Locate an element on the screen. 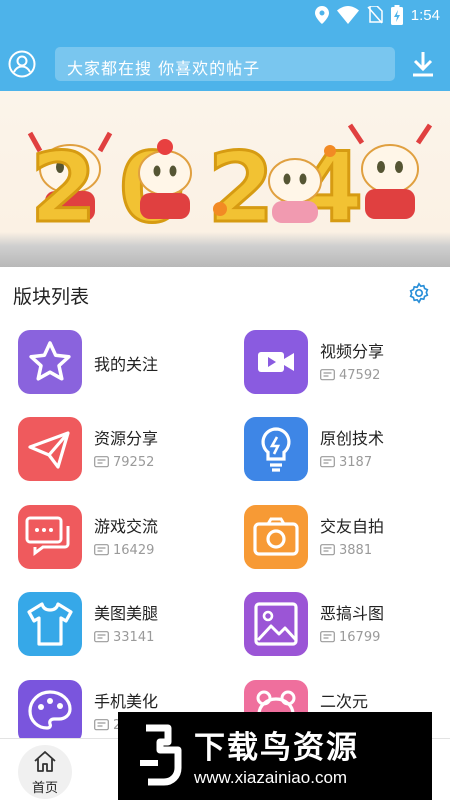 The image size is (450, 800). board-name: 交友自拍 is located at coordinates (352, 526).